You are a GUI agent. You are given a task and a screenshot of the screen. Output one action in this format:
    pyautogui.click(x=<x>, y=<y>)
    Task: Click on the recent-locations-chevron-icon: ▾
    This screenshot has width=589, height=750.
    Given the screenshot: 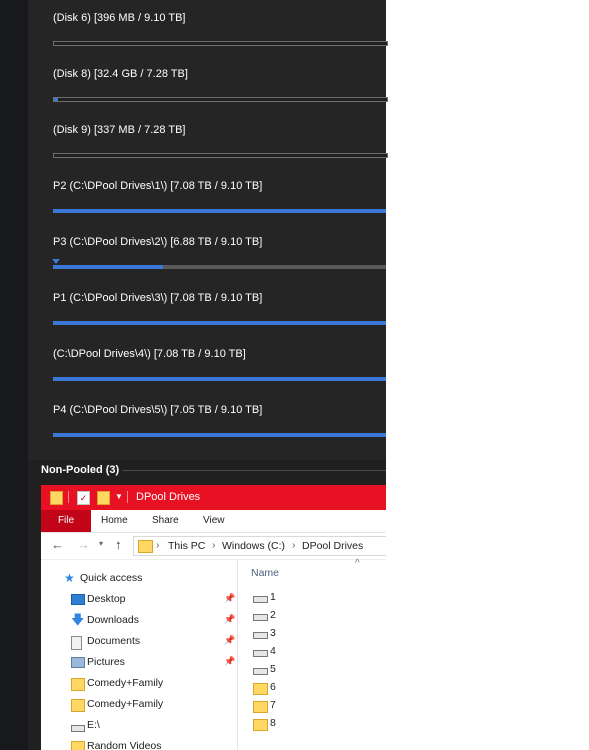 What is the action you would take?
    pyautogui.click(x=101, y=543)
    